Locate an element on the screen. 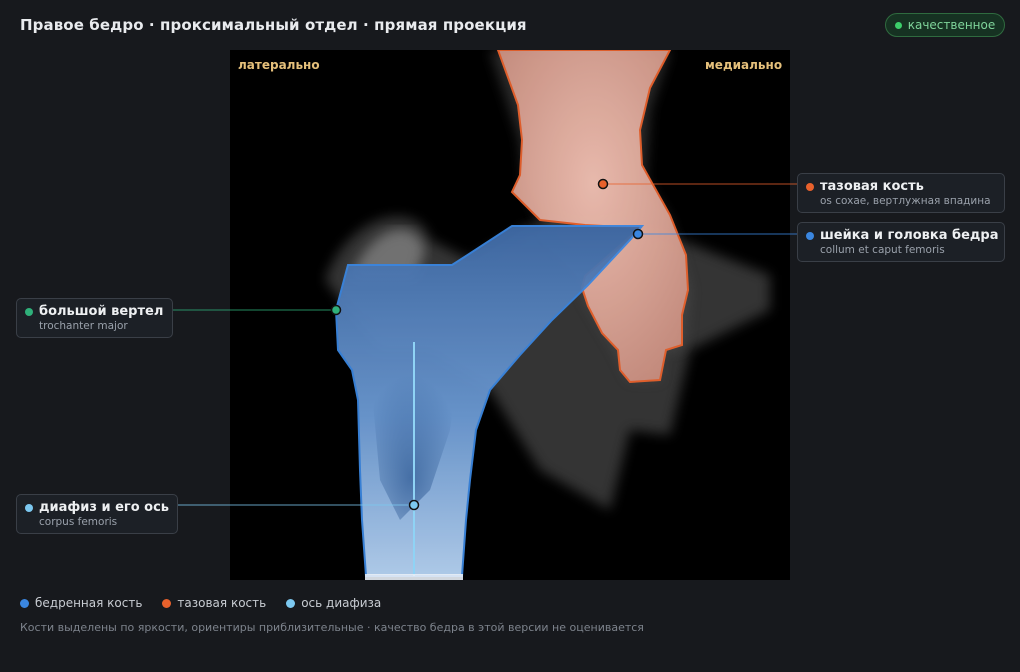  label-trochanter: большой вертел trochanter major is located at coordinates (94, 318).